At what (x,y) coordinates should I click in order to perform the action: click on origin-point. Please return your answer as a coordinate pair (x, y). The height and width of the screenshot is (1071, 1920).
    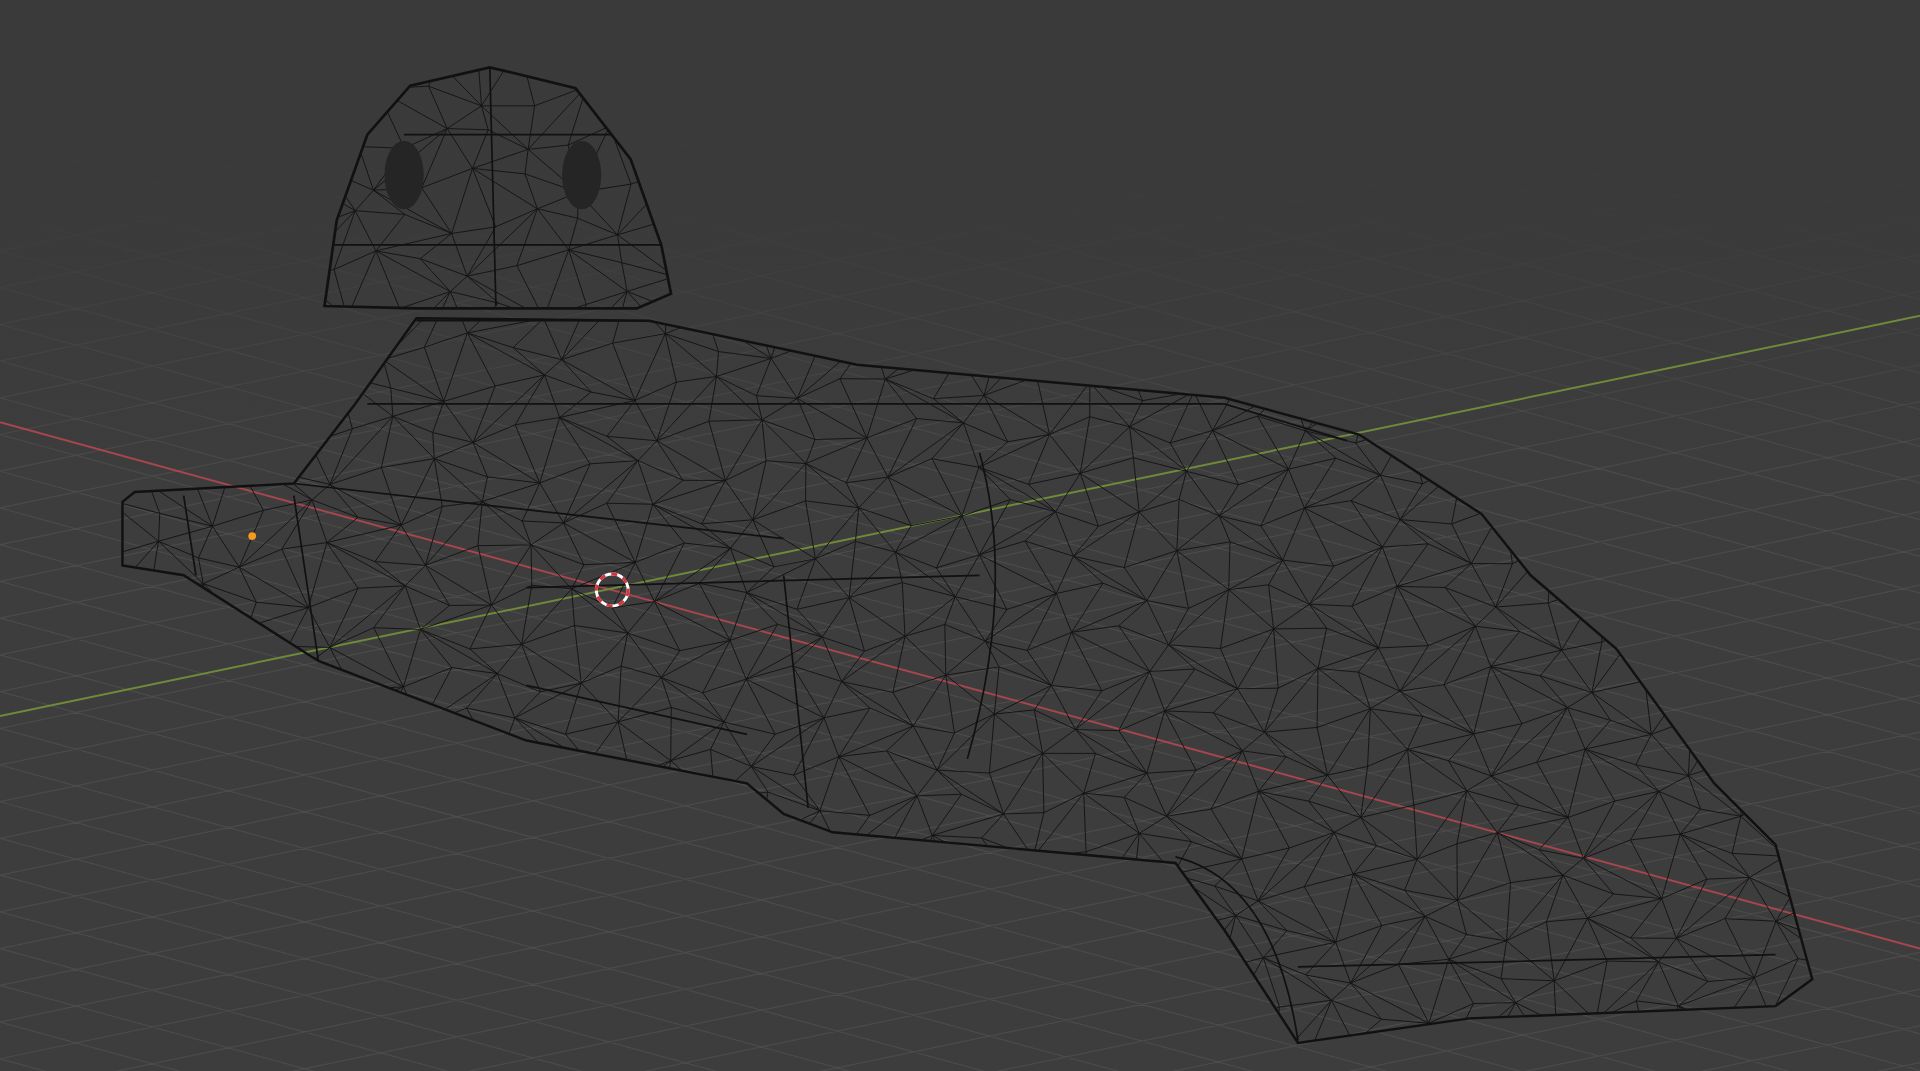
    Looking at the image, I should click on (252, 536).